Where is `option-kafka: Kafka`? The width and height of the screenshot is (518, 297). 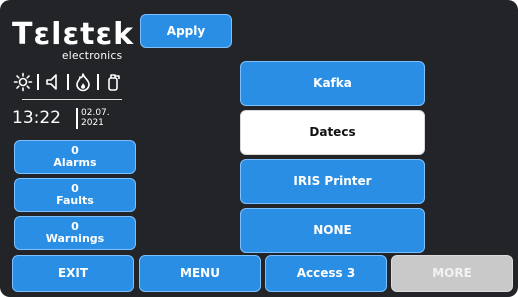
option-kafka: Kafka is located at coordinates (332, 83).